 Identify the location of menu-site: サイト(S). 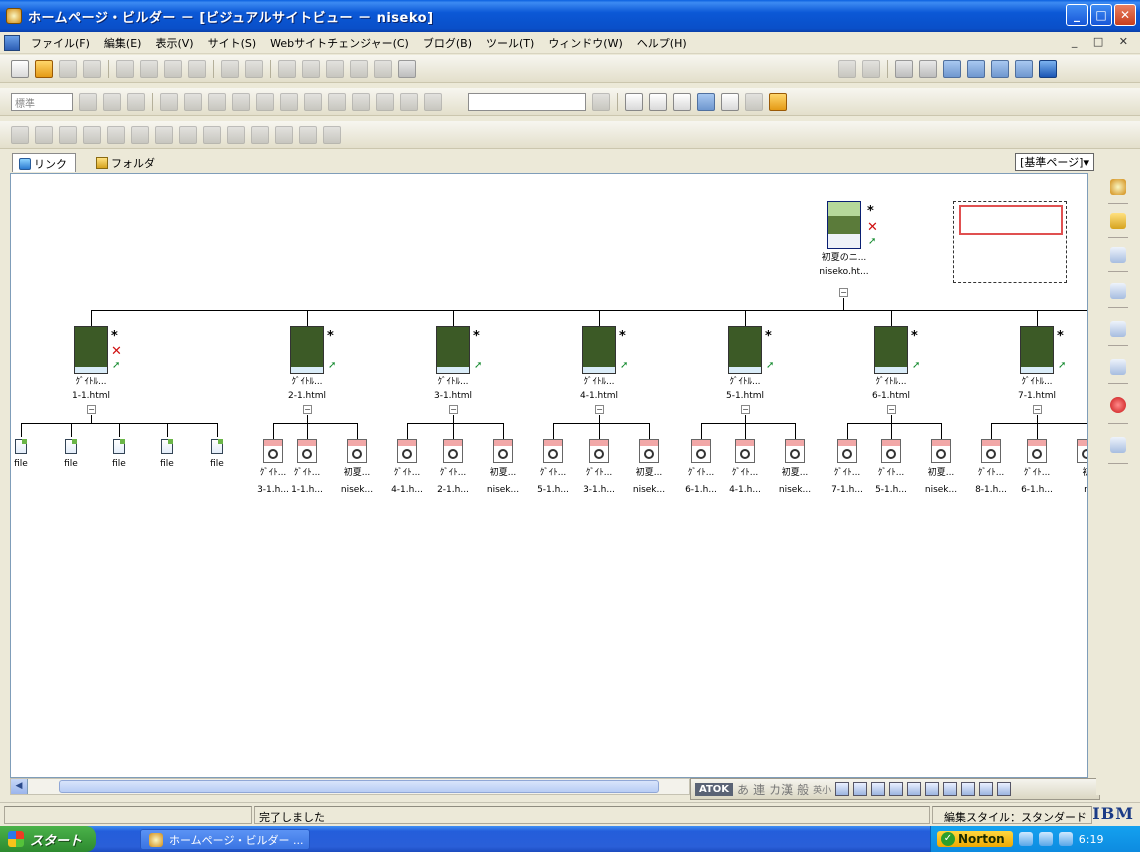
(232, 43).